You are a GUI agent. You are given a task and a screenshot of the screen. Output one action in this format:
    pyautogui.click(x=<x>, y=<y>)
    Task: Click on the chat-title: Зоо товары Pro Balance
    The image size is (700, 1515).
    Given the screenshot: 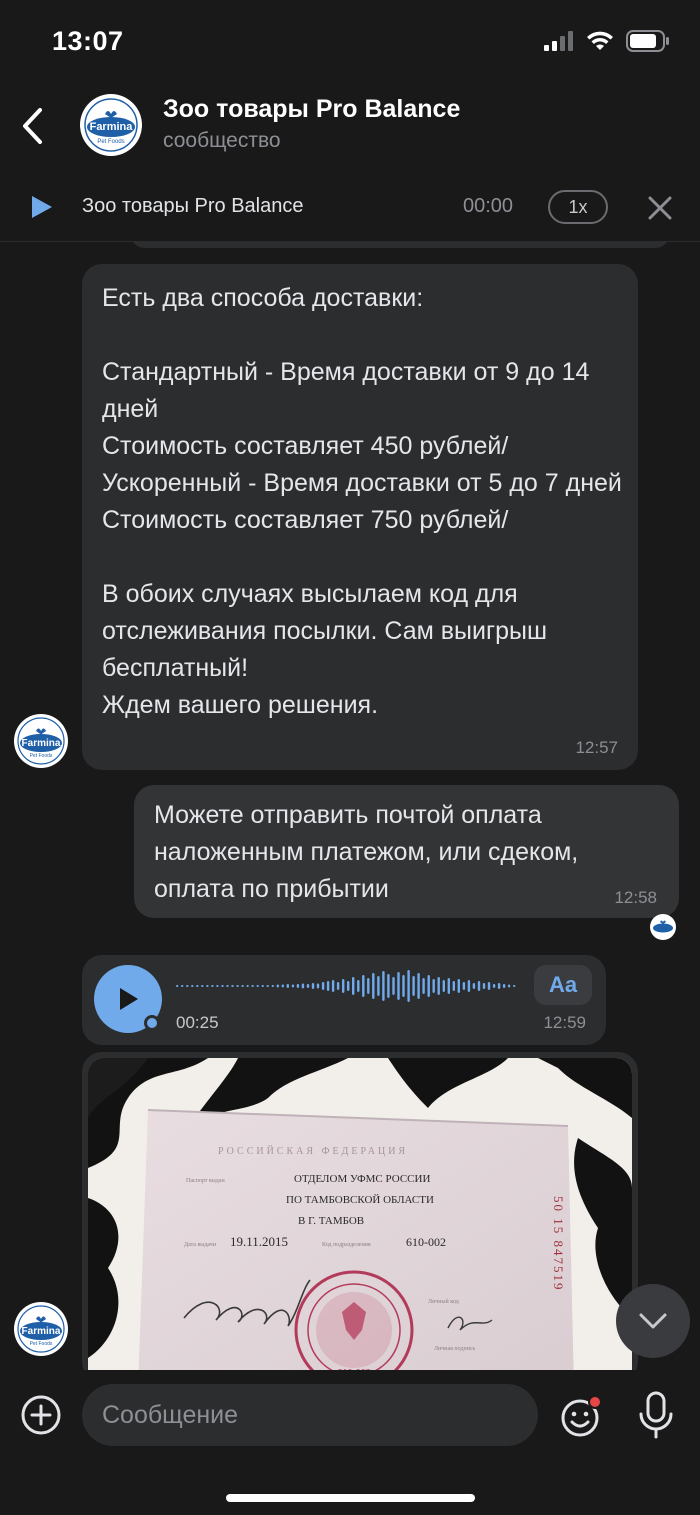 What is the action you would take?
    pyautogui.click(x=311, y=109)
    